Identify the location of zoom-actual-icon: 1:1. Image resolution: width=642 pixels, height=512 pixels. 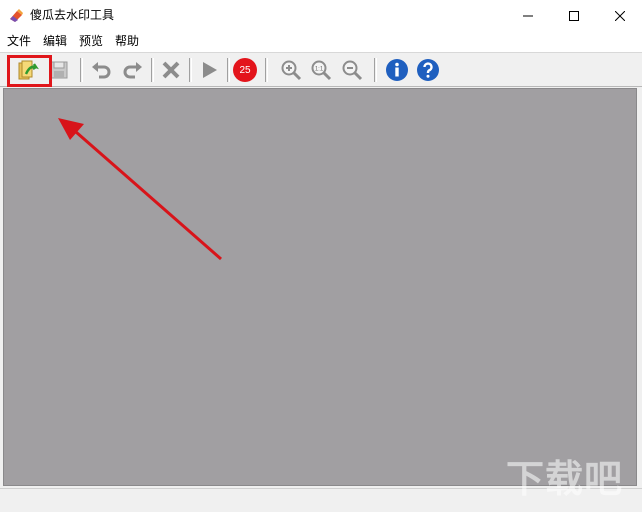
(321, 70).